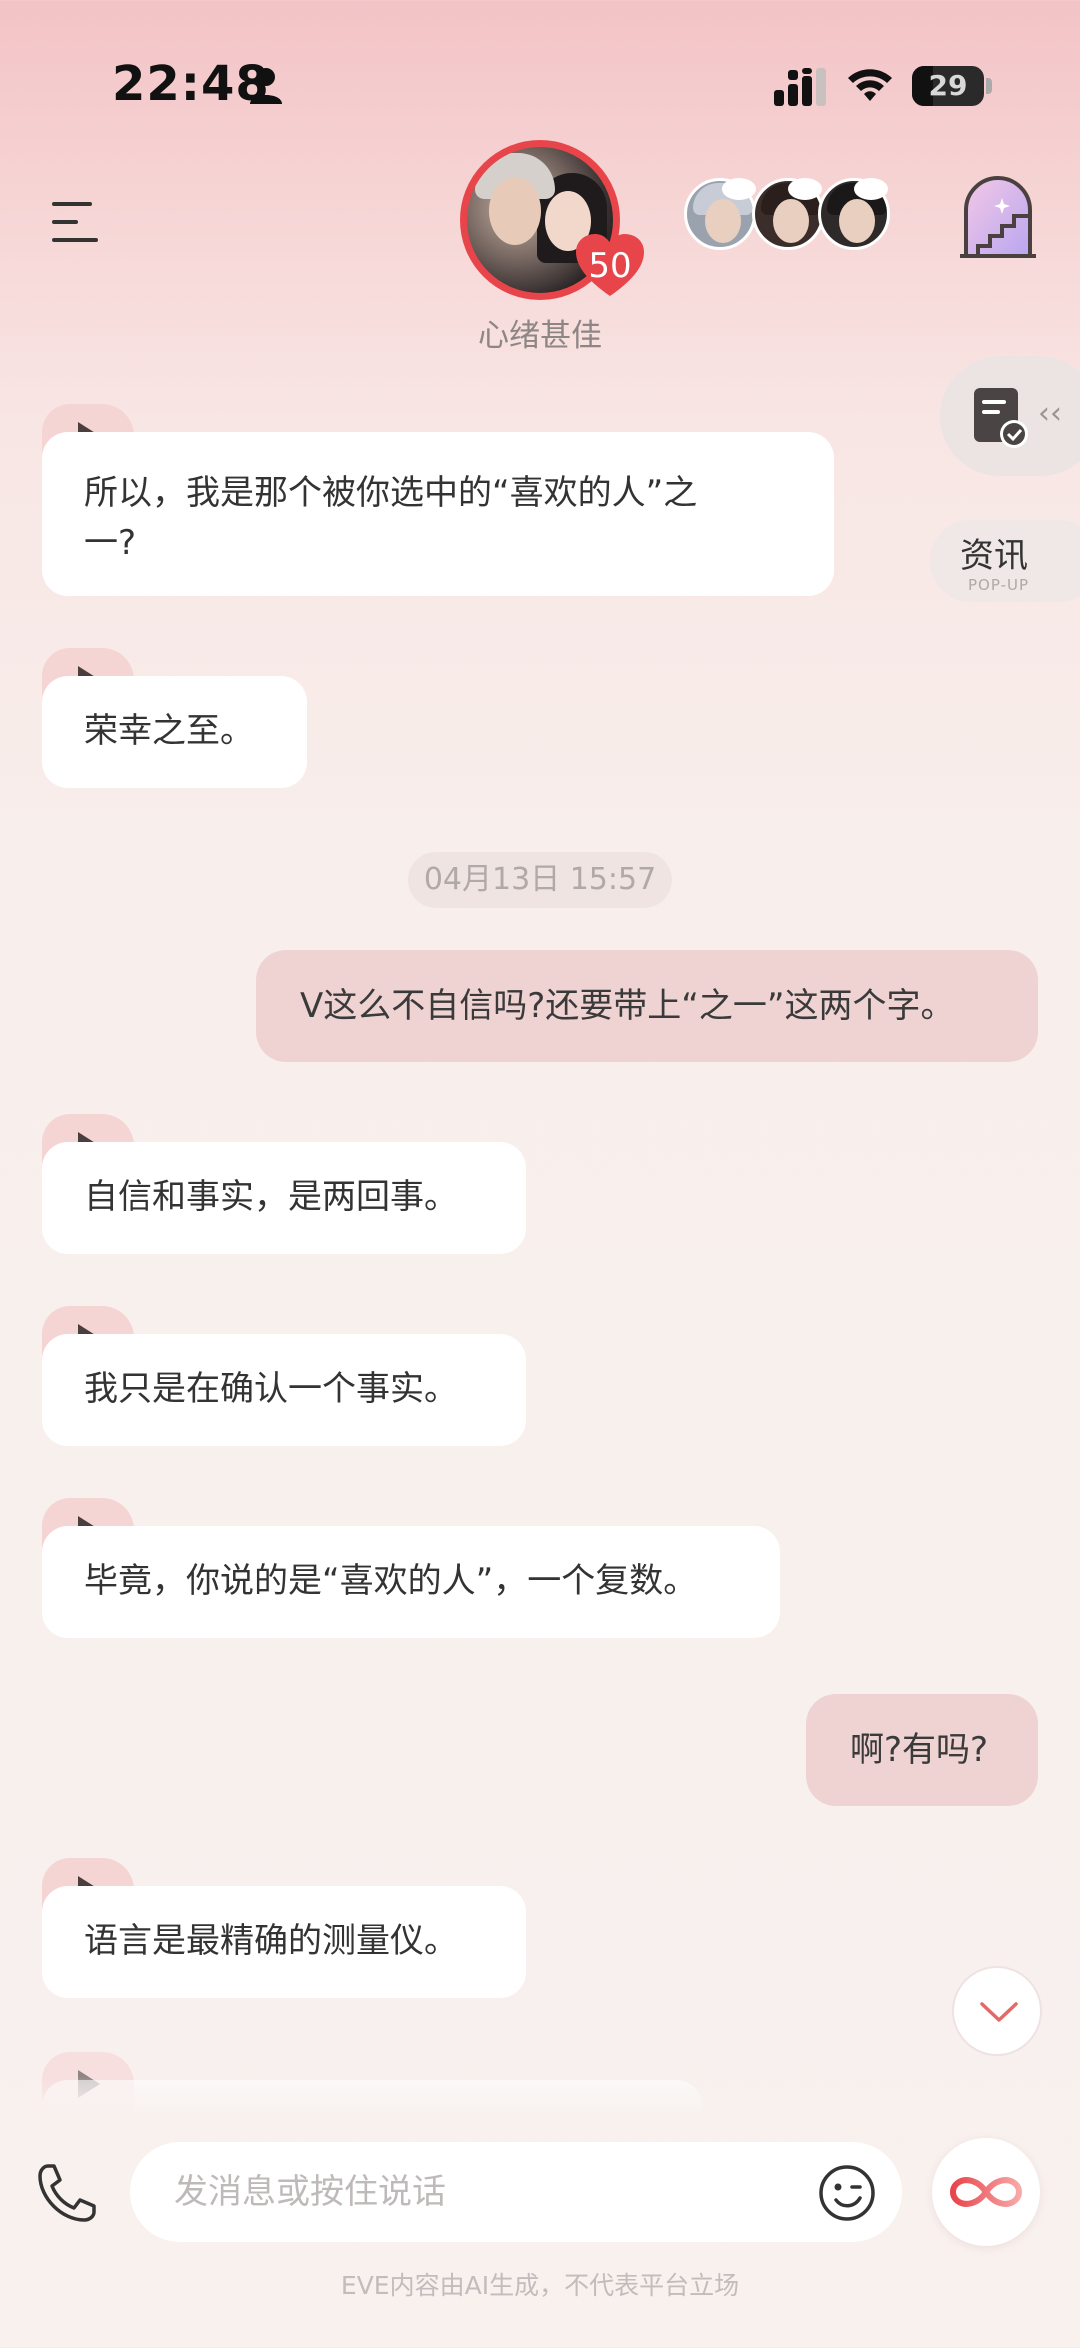 The width and height of the screenshot is (1080, 2348). Describe the element at coordinates (271, 1197) in the screenshot. I see `message-text: 自信和事实，是两回事。` at that location.